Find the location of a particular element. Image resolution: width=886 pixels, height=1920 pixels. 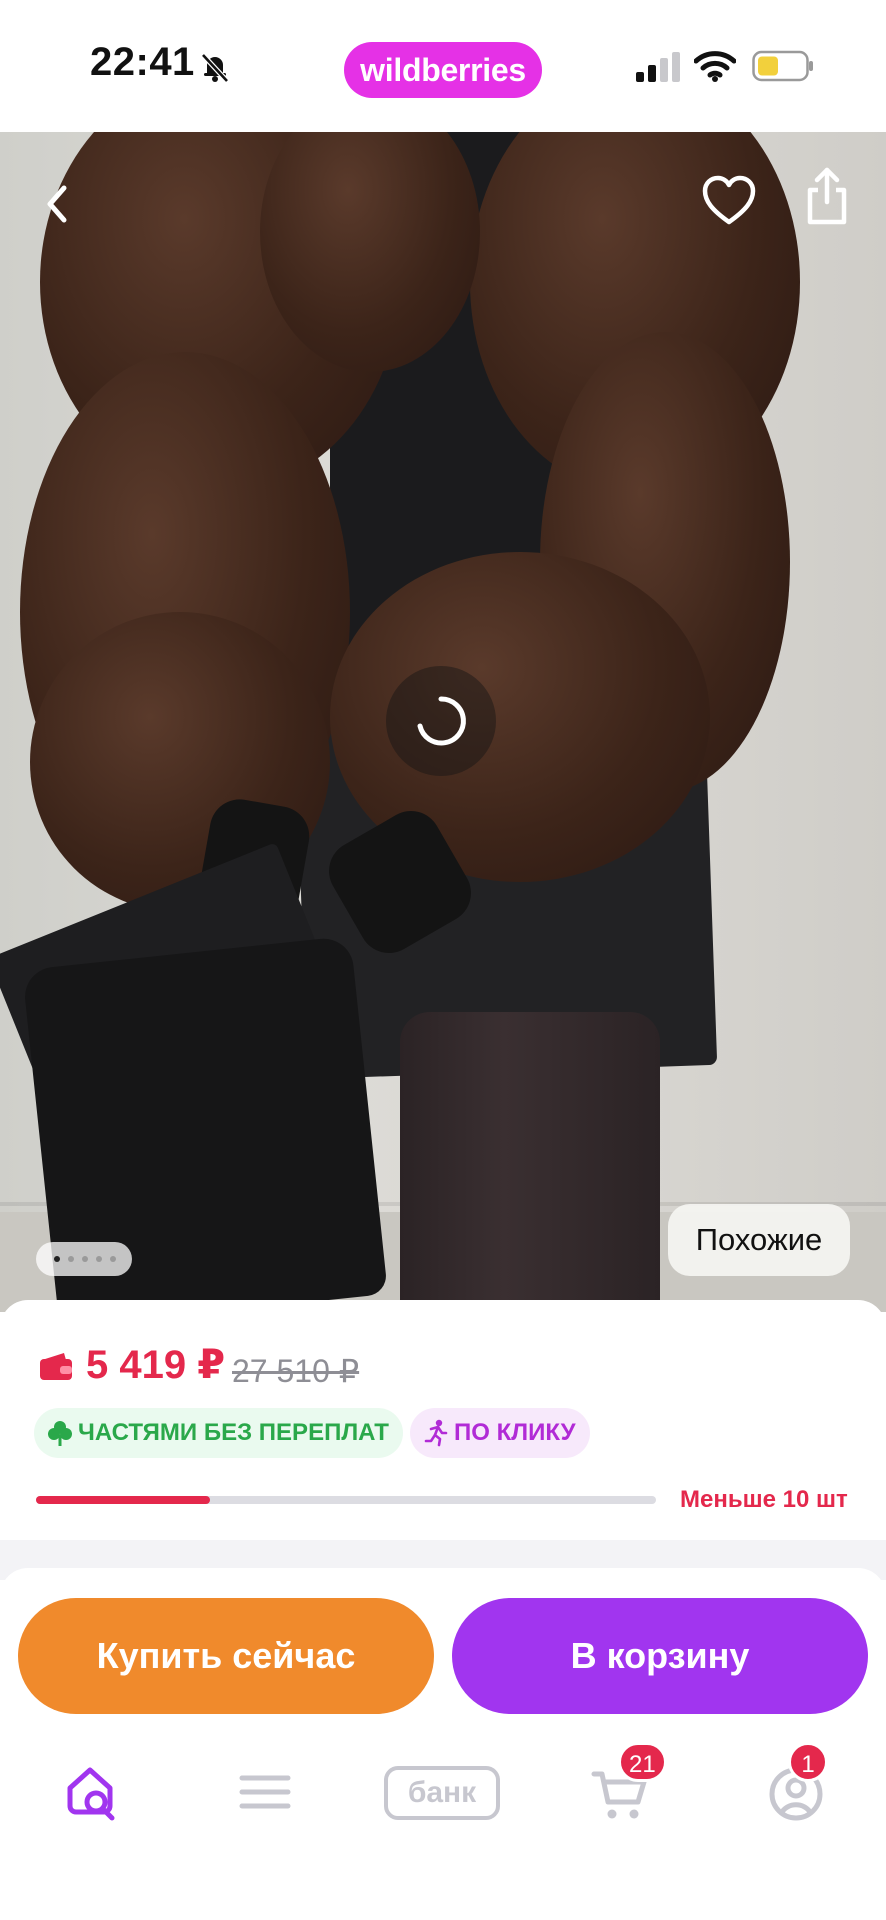

loading-spinner is located at coordinates (441, 721).